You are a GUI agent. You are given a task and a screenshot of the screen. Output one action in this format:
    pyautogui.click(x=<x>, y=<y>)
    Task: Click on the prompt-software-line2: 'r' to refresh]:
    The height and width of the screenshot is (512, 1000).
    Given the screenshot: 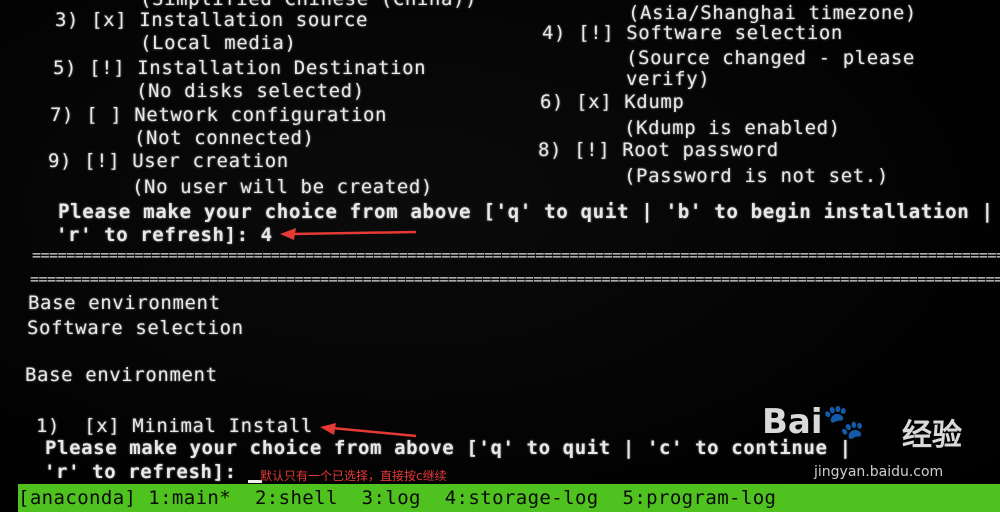 What is the action you would take?
    pyautogui.click(x=140, y=472)
    